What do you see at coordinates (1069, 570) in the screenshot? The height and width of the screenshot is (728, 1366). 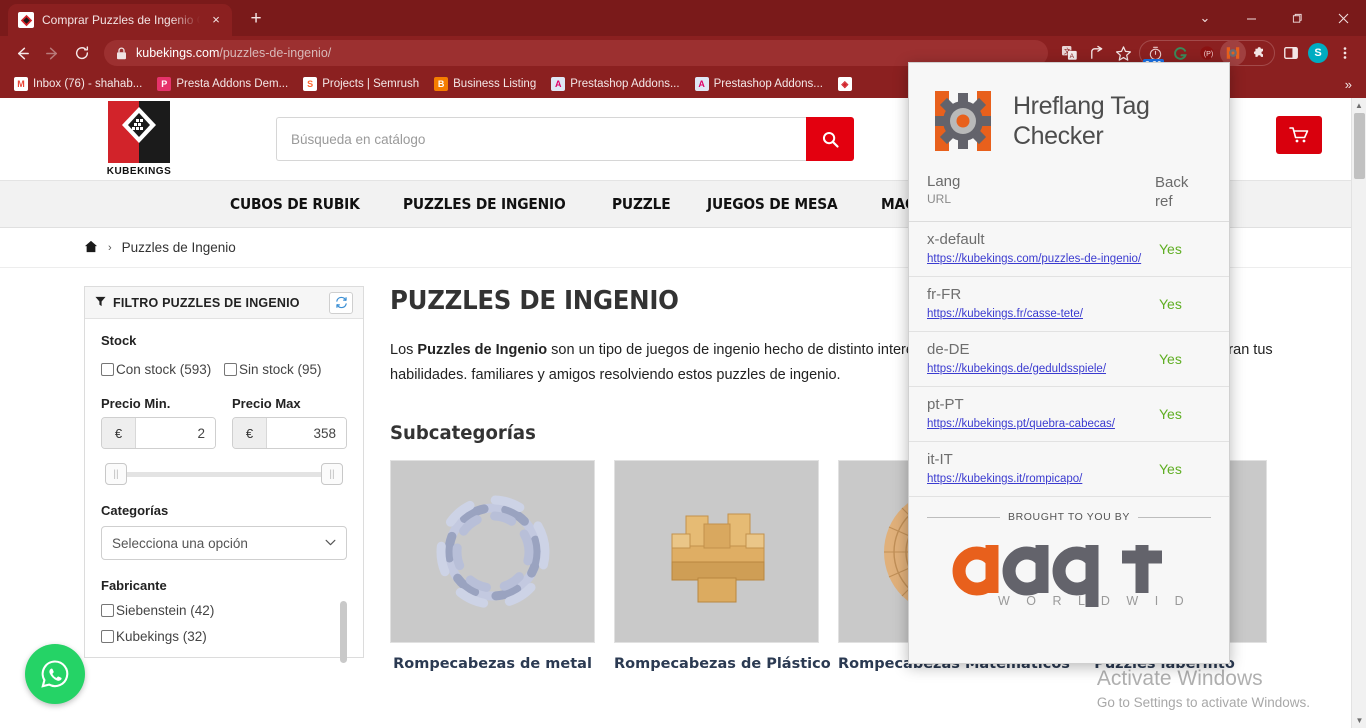 I see `adapt-worldwide-logo: W O R L D W I D E` at bounding box center [1069, 570].